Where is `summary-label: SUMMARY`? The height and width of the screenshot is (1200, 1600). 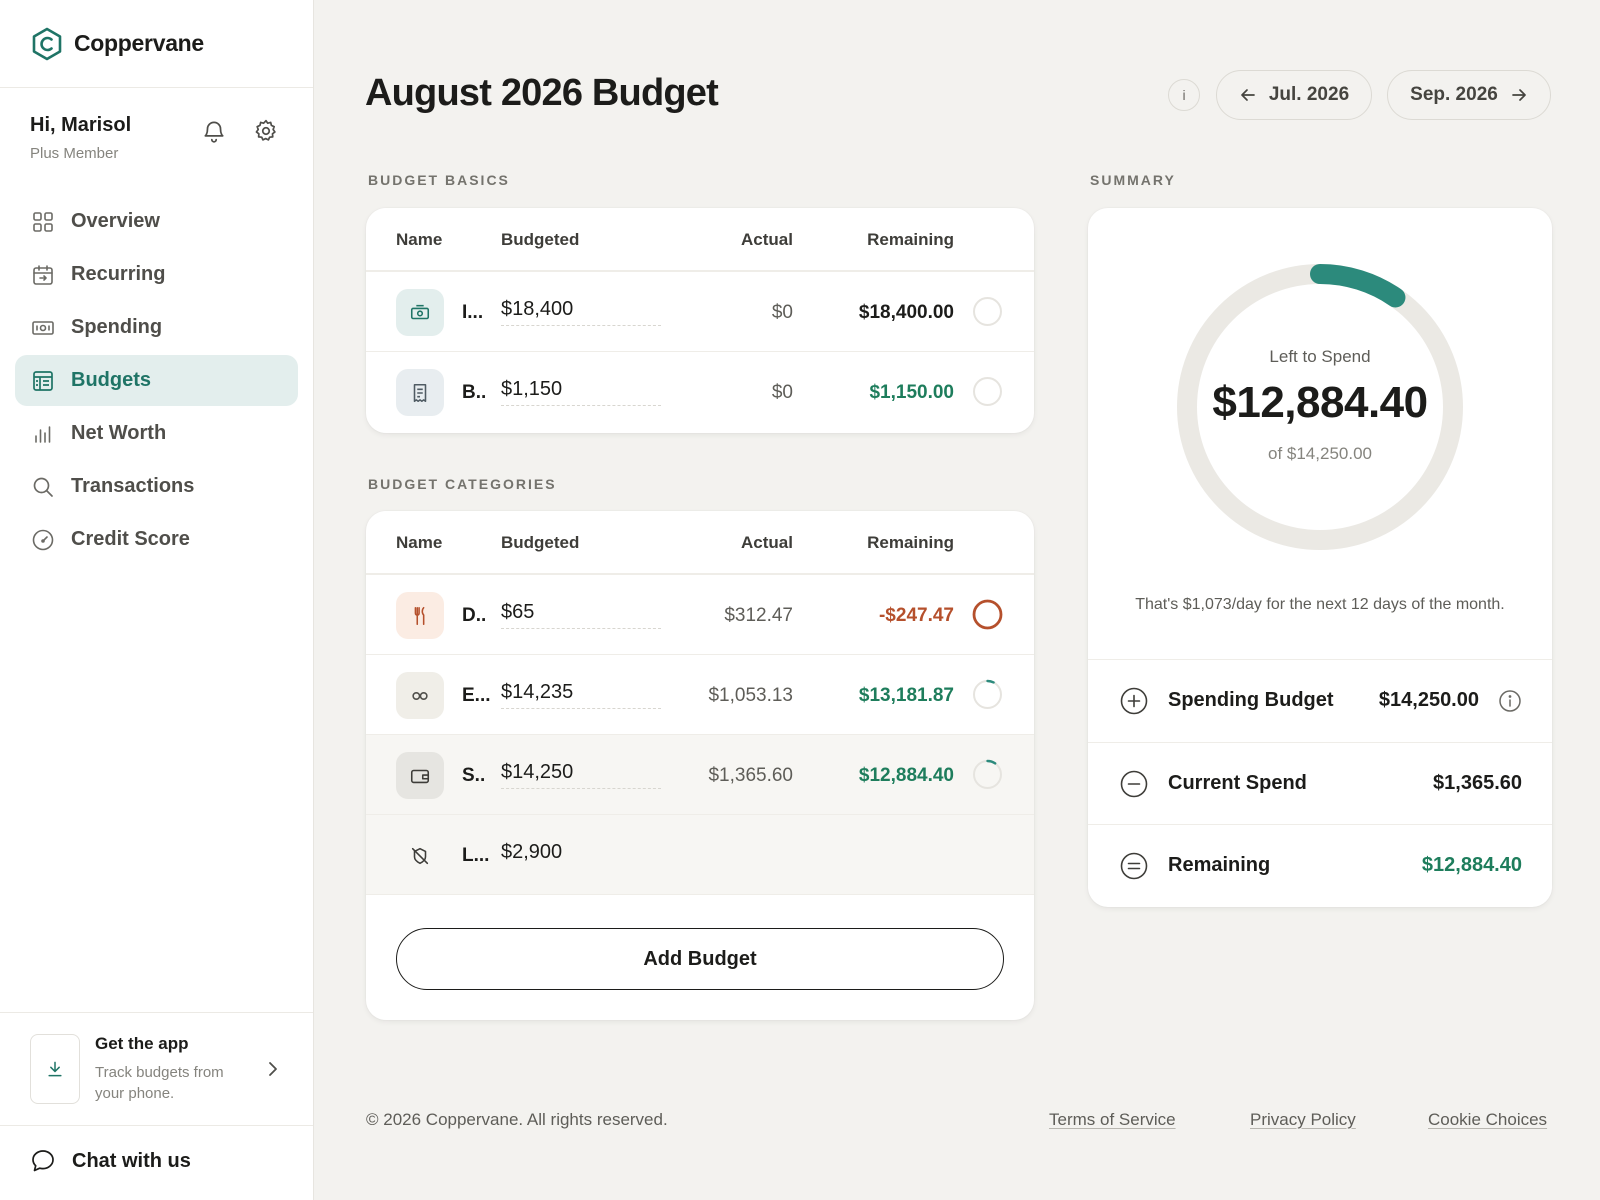
summary-label: SUMMARY is located at coordinates (1133, 180).